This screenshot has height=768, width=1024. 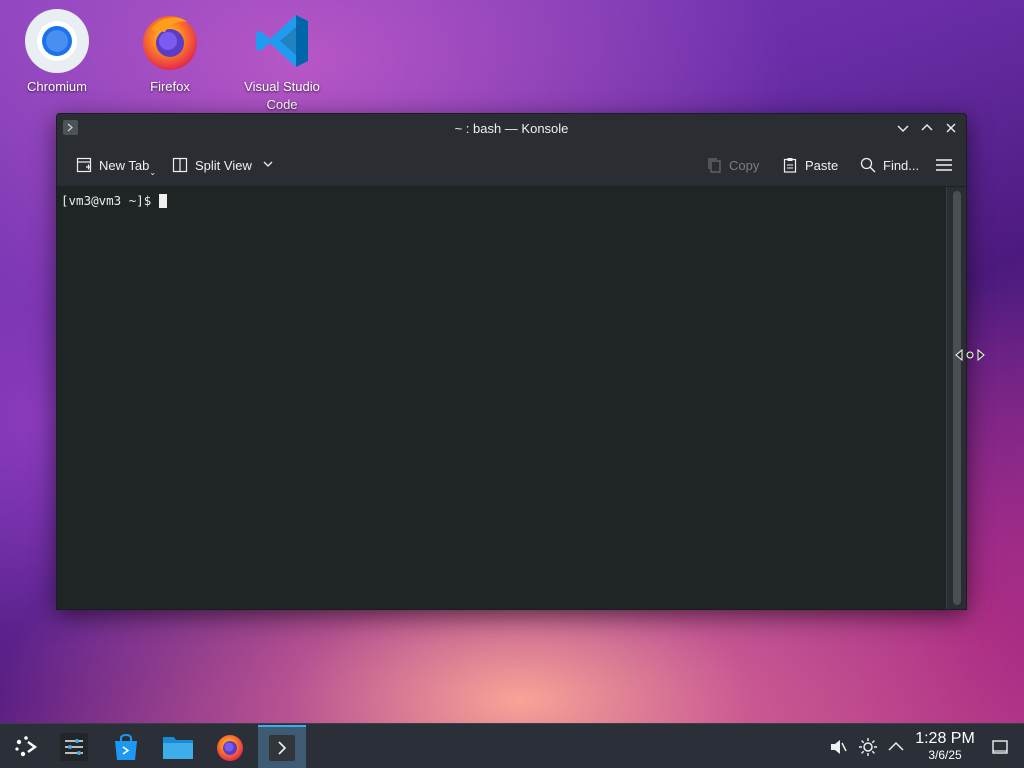 I want to click on window-titlebar: ~ : bash — Konsole, so click(x=511, y=128).